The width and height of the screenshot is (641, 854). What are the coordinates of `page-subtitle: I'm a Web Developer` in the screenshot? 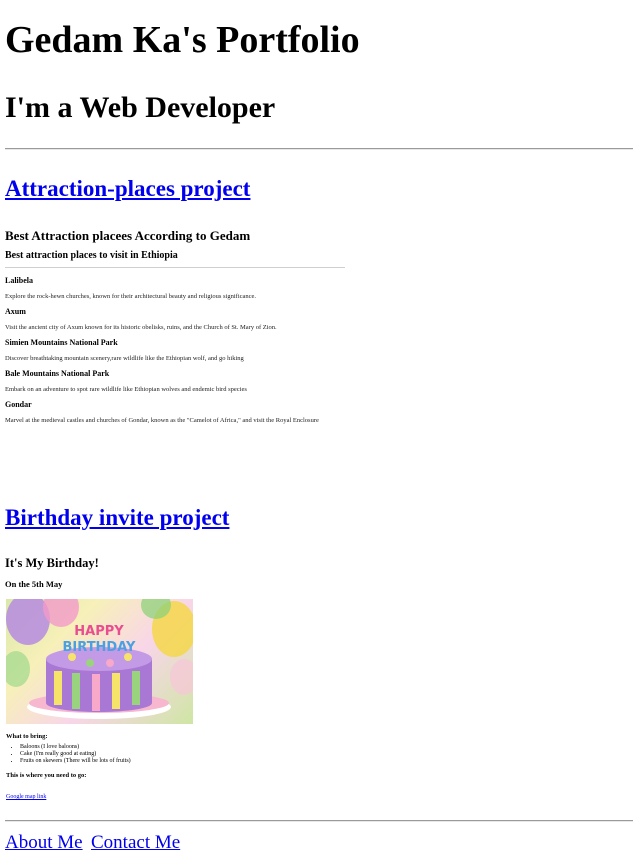 It's located at (140, 107).